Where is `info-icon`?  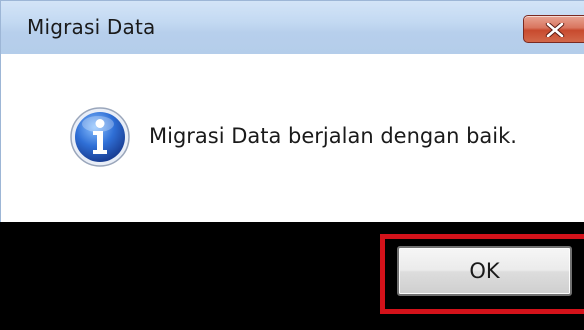 info-icon is located at coordinates (100, 137).